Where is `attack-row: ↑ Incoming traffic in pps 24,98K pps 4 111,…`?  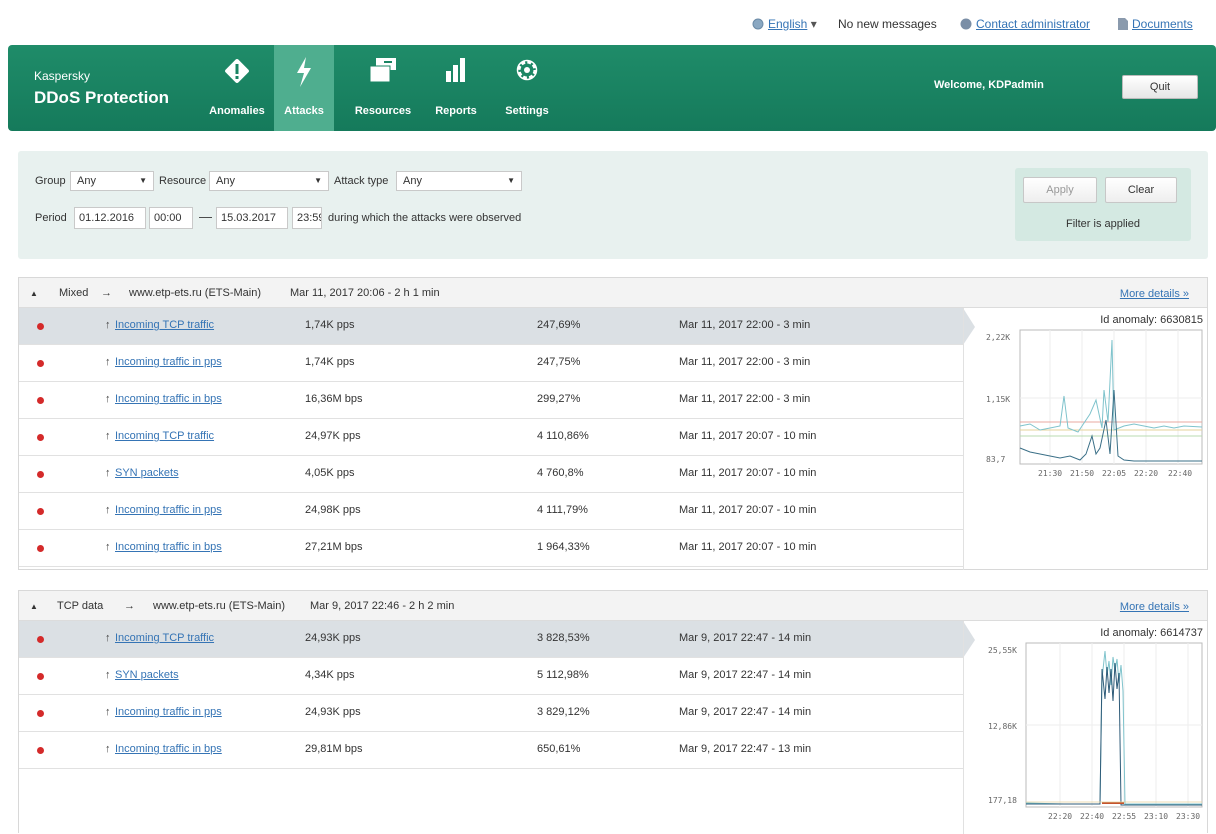
attack-row: ↑ Incoming traffic in pps 24,98K pps 4 111,… is located at coordinates (491, 511).